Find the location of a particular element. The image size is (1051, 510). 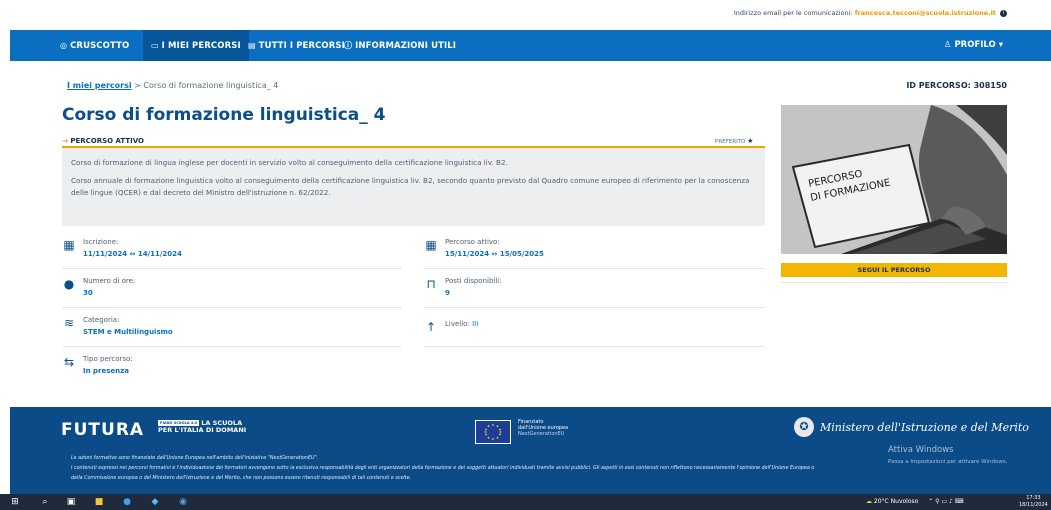

weather-widget: ☁ 20°C Nuvoloso ⌃ ⚲ ▭ ♪ ⌨ is located at coordinates (914, 501).